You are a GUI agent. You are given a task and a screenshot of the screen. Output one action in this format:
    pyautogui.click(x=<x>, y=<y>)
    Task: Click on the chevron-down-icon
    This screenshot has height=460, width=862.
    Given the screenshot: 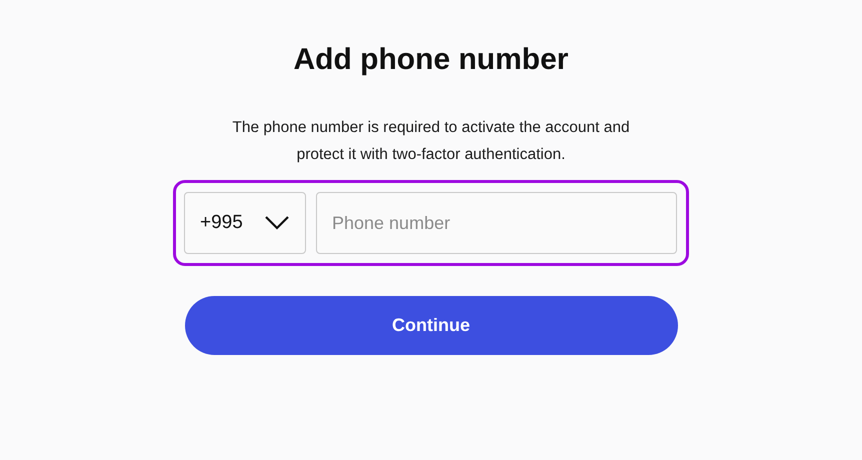 What is the action you would take?
    pyautogui.click(x=277, y=223)
    